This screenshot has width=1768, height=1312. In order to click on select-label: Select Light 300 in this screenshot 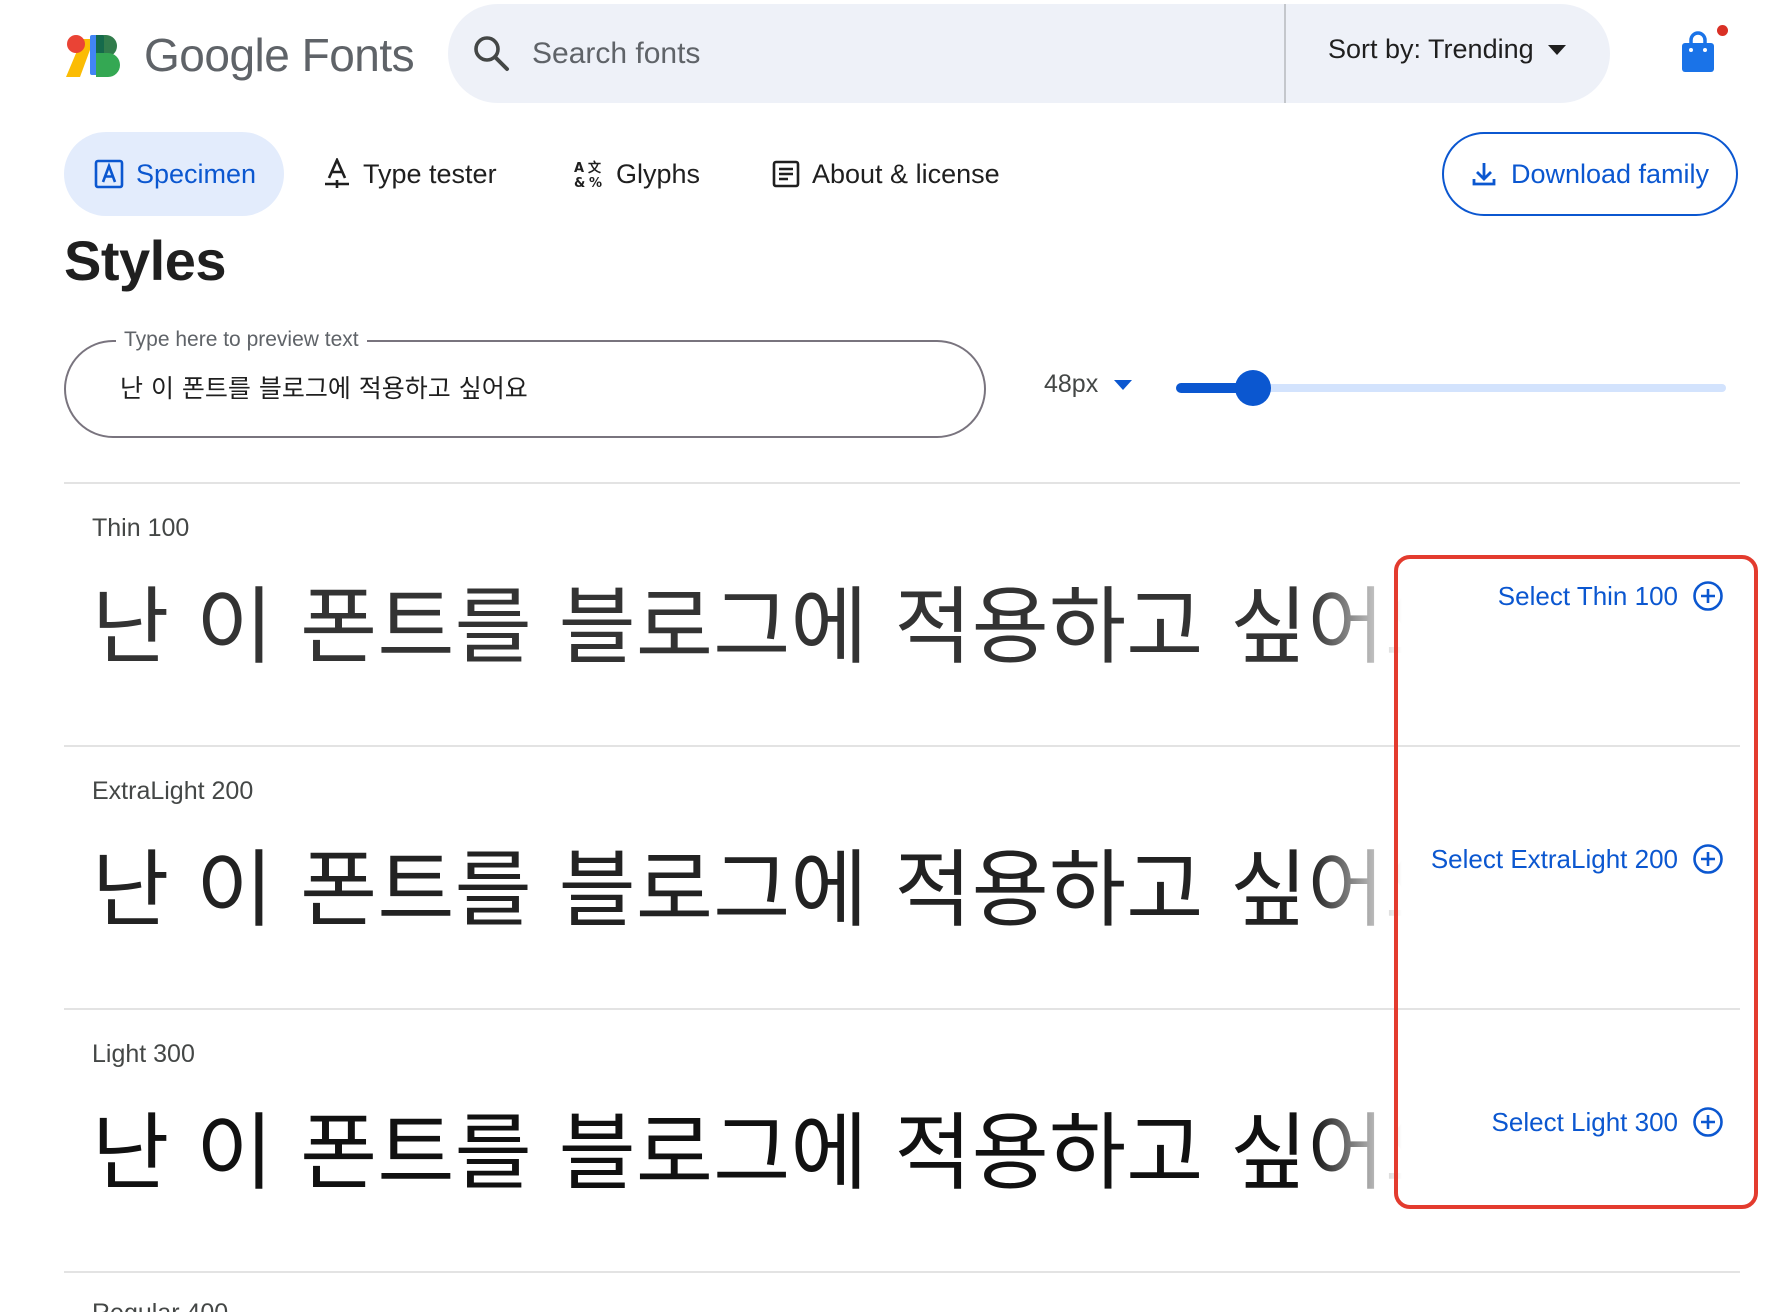, I will do `click(1584, 1121)`.